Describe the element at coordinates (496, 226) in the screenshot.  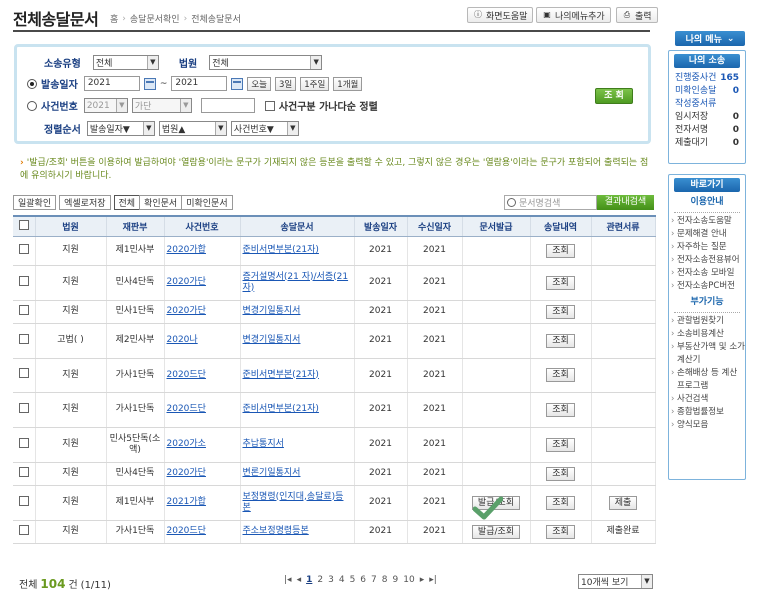
I see `col-header: 문서발급` at that location.